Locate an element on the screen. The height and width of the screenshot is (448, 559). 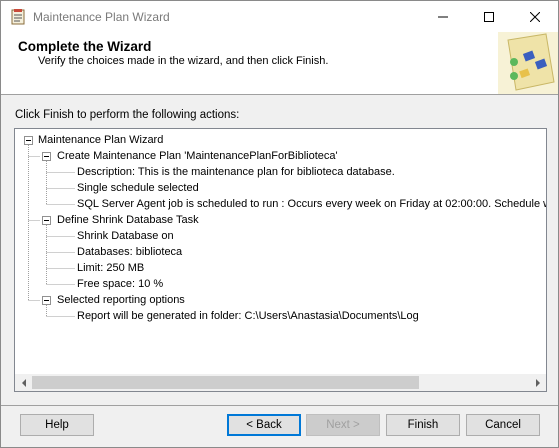
maximize-button is located at coordinates (489, 16).